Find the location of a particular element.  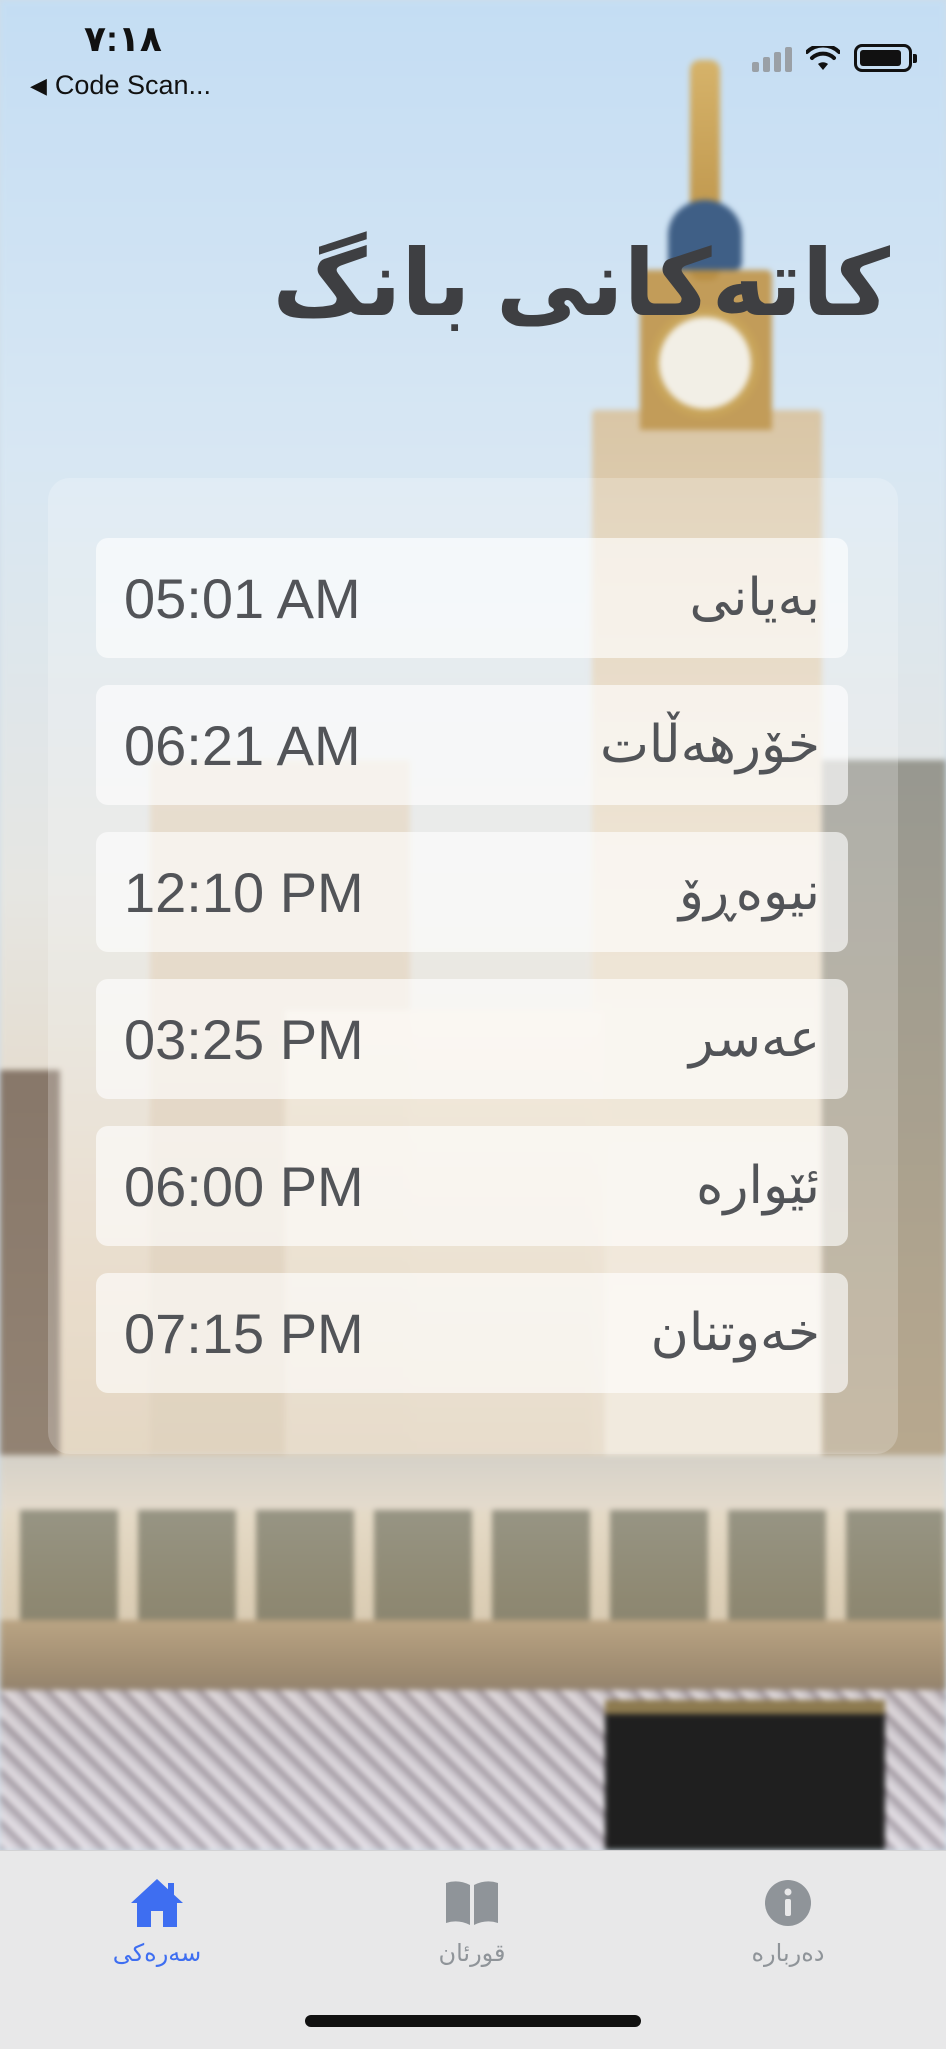

prayer-name: ئێوارە is located at coordinates (758, 1186).